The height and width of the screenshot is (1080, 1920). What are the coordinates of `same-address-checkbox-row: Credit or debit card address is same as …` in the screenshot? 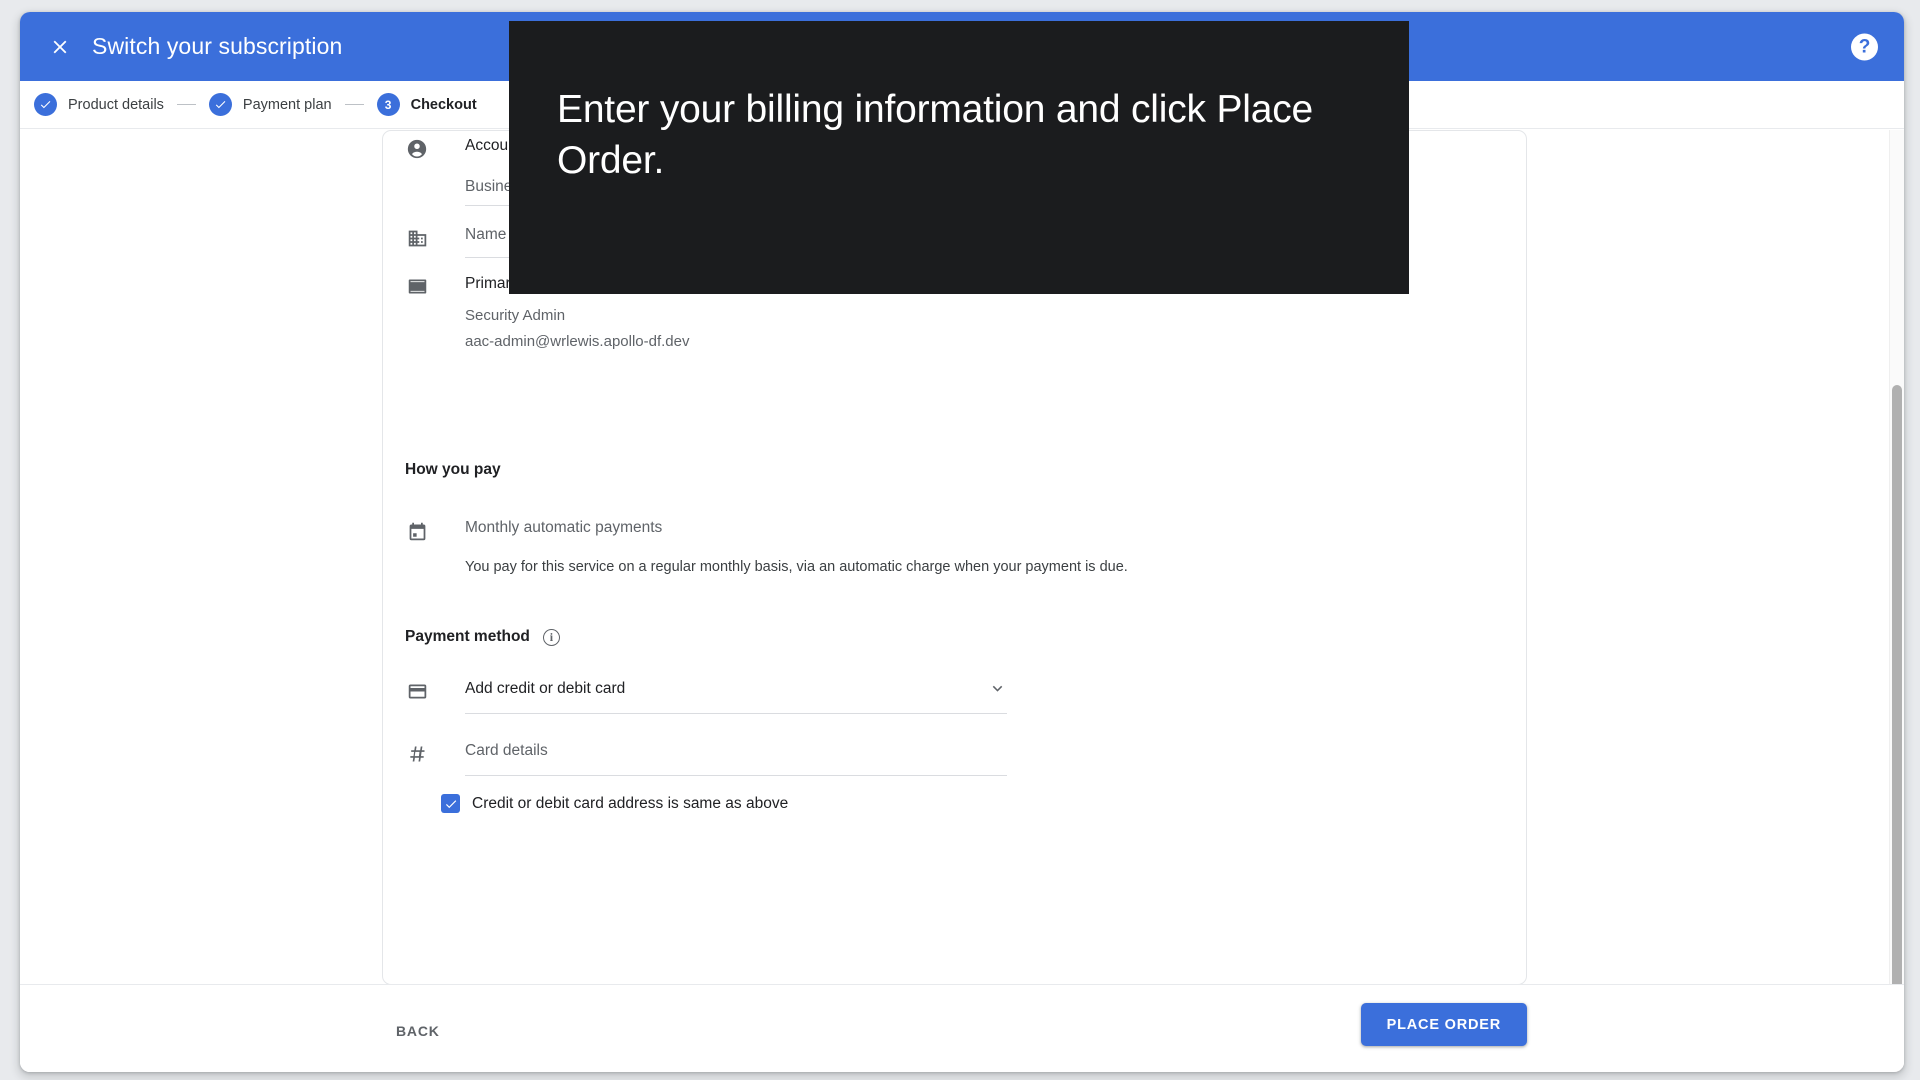 It's located at (614, 803).